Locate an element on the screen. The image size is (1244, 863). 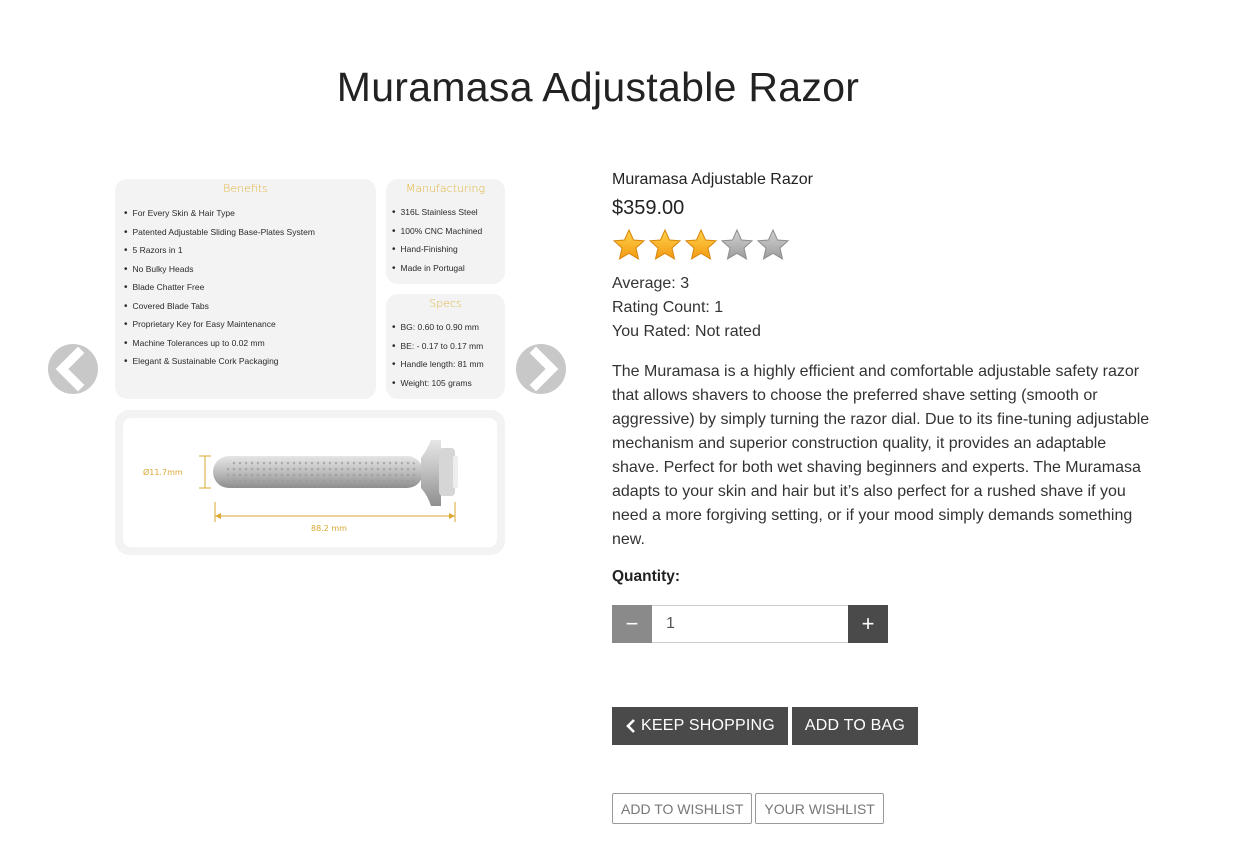
list-item: No Bulky Heads is located at coordinates (250, 269).